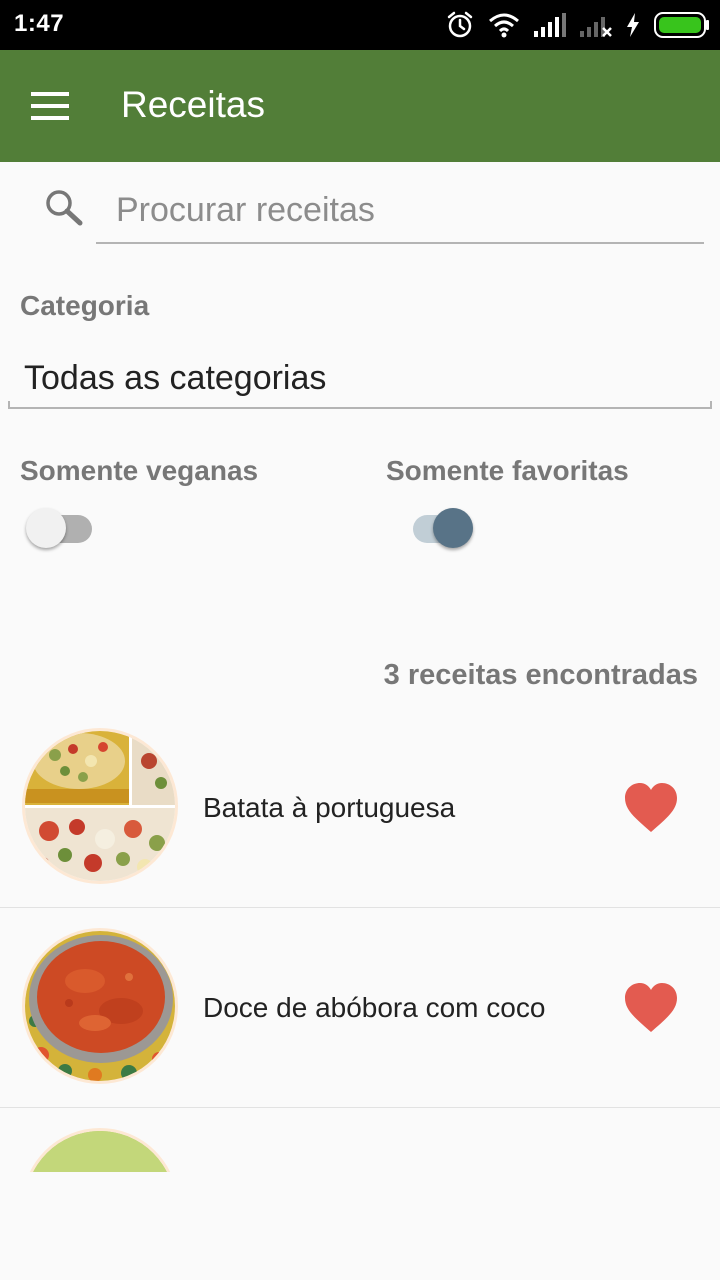 The image size is (720, 1280). I want to click on search-icon, so click(64, 210).